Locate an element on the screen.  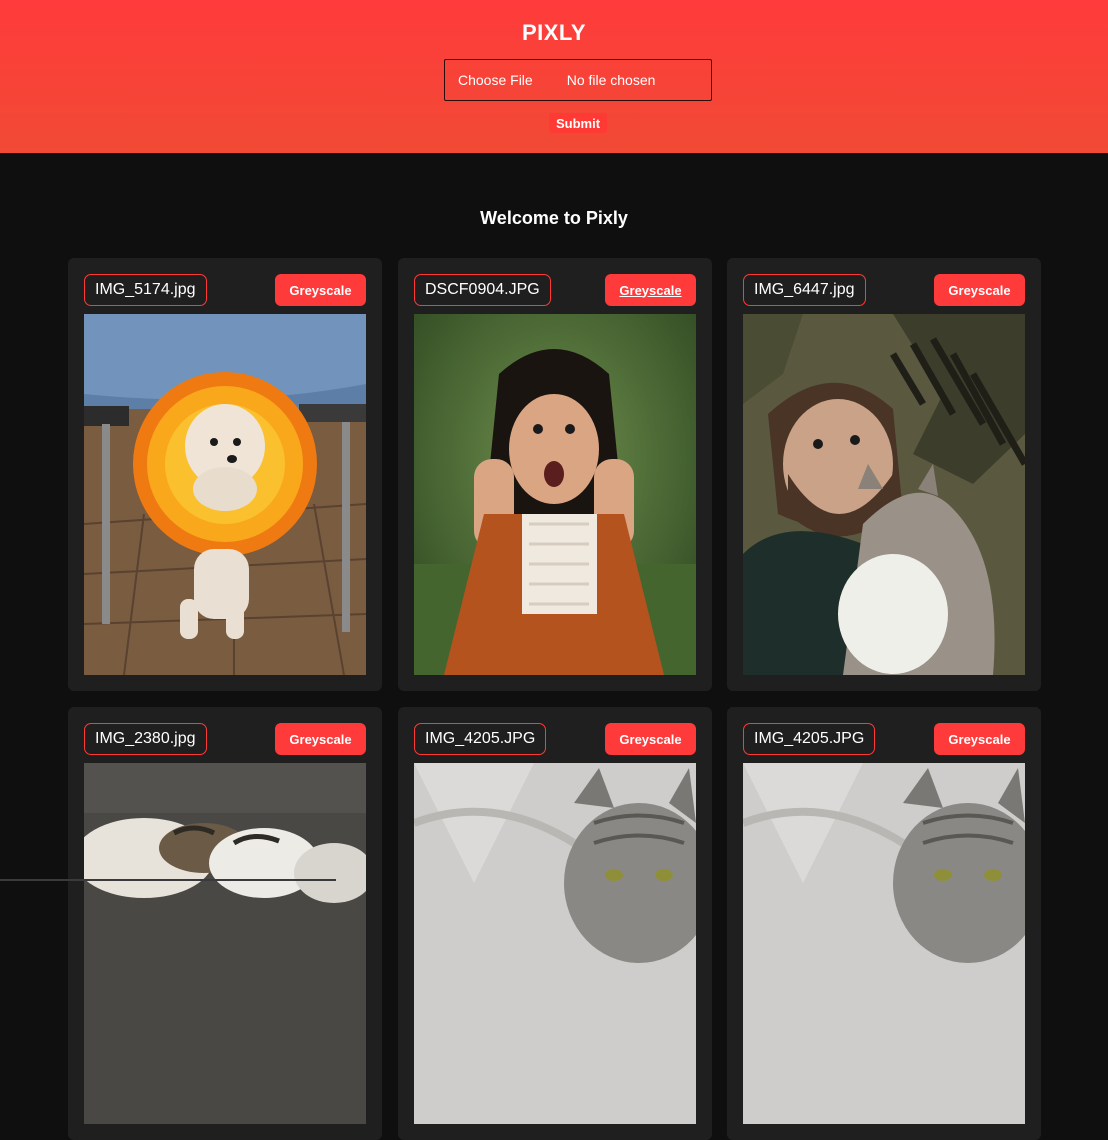
app-header: PIXLY Choose File No file chosen Submit is located at coordinates (554, 76).